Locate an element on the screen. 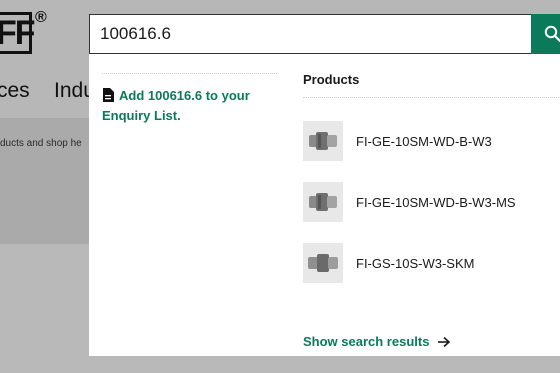  show-search-results-link: Show search results is located at coordinates (377, 341).